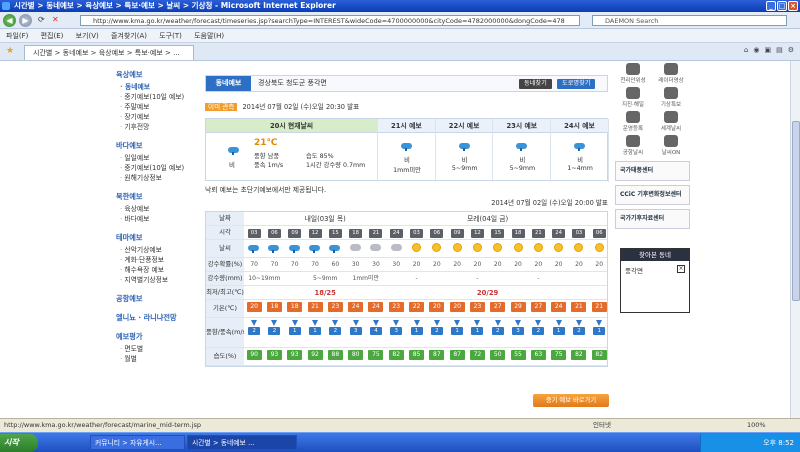  What do you see at coordinates (10, 51) in the screenshot?
I see `favorites-star-icon: ★` at bounding box center [10, 51].